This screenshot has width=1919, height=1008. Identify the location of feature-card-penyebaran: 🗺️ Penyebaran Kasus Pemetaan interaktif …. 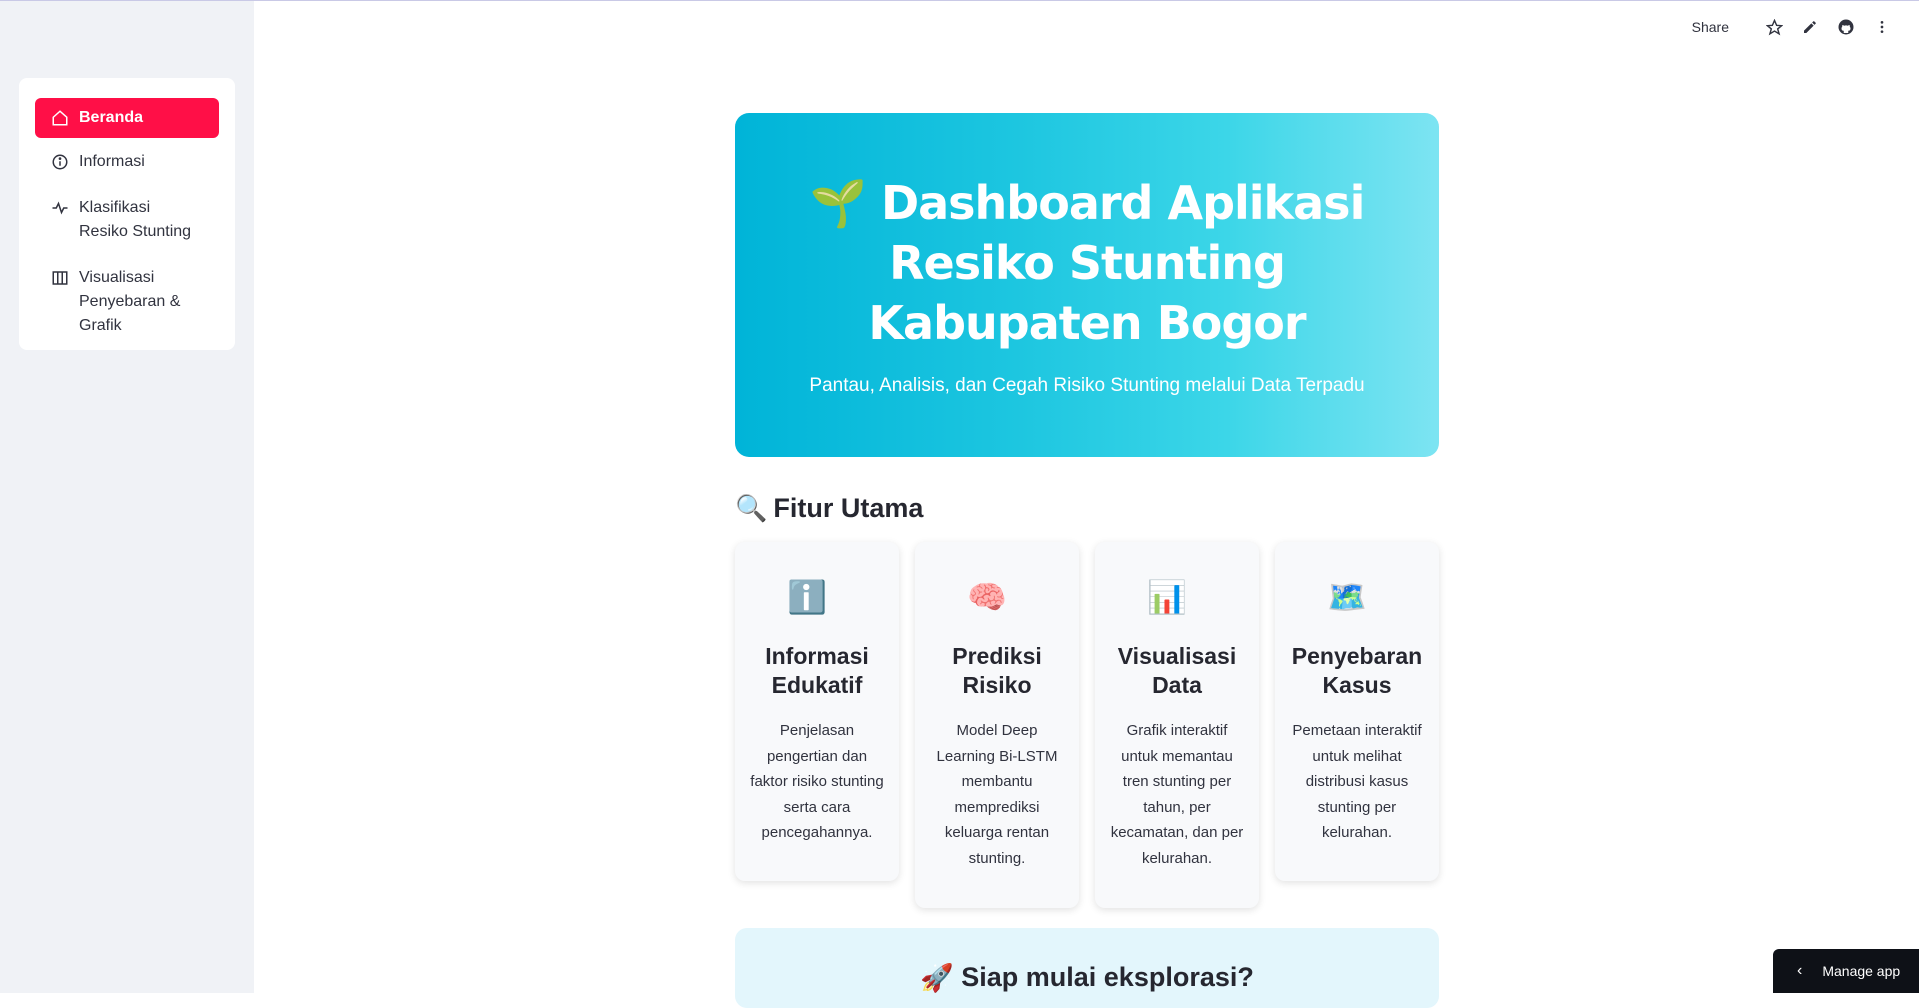
(1357, 711).